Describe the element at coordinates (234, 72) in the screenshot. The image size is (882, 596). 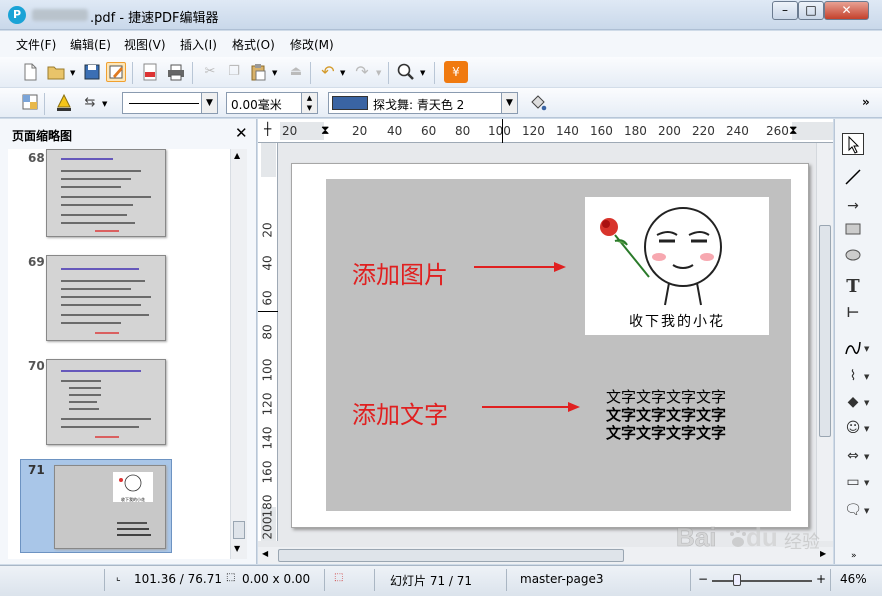
I see `copy-icon: ❐` at that location.